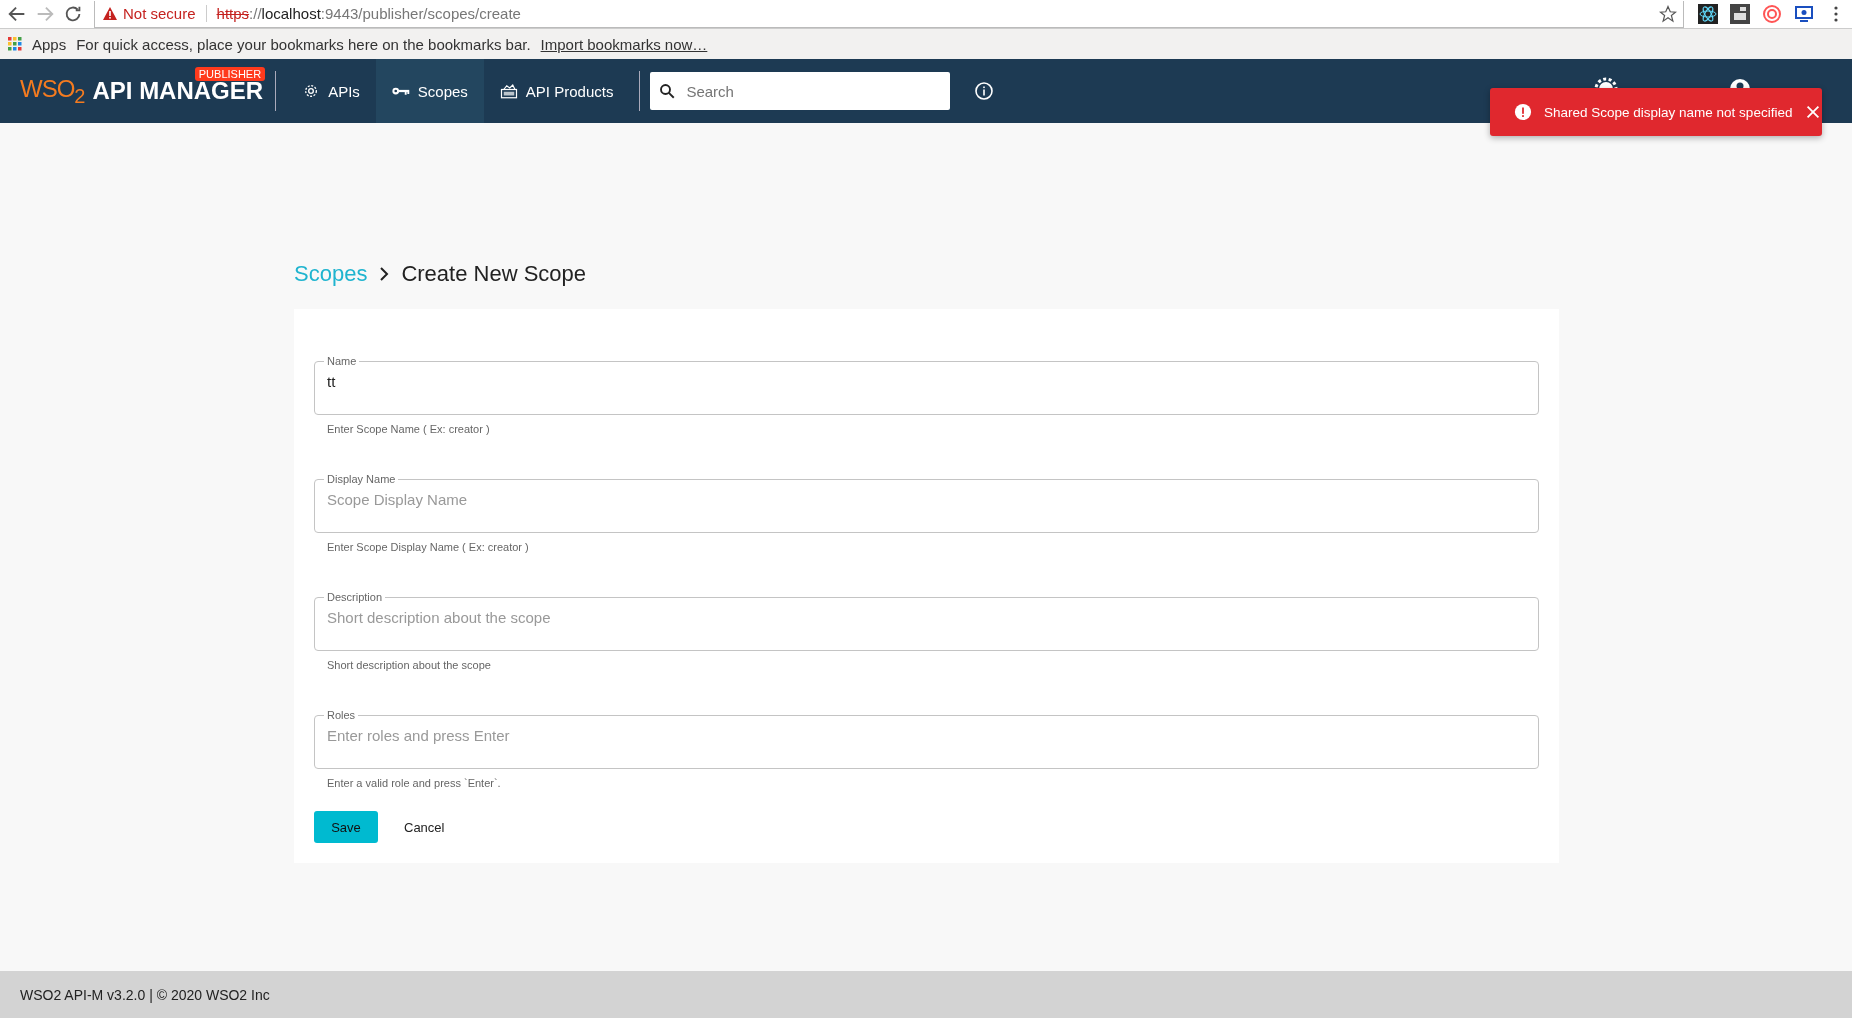 The height and width of the screenshot is (1018, 1852). Describe the element at coordinates (361, 479) in the screenshot. I see `field-label: Display Name` at that location.